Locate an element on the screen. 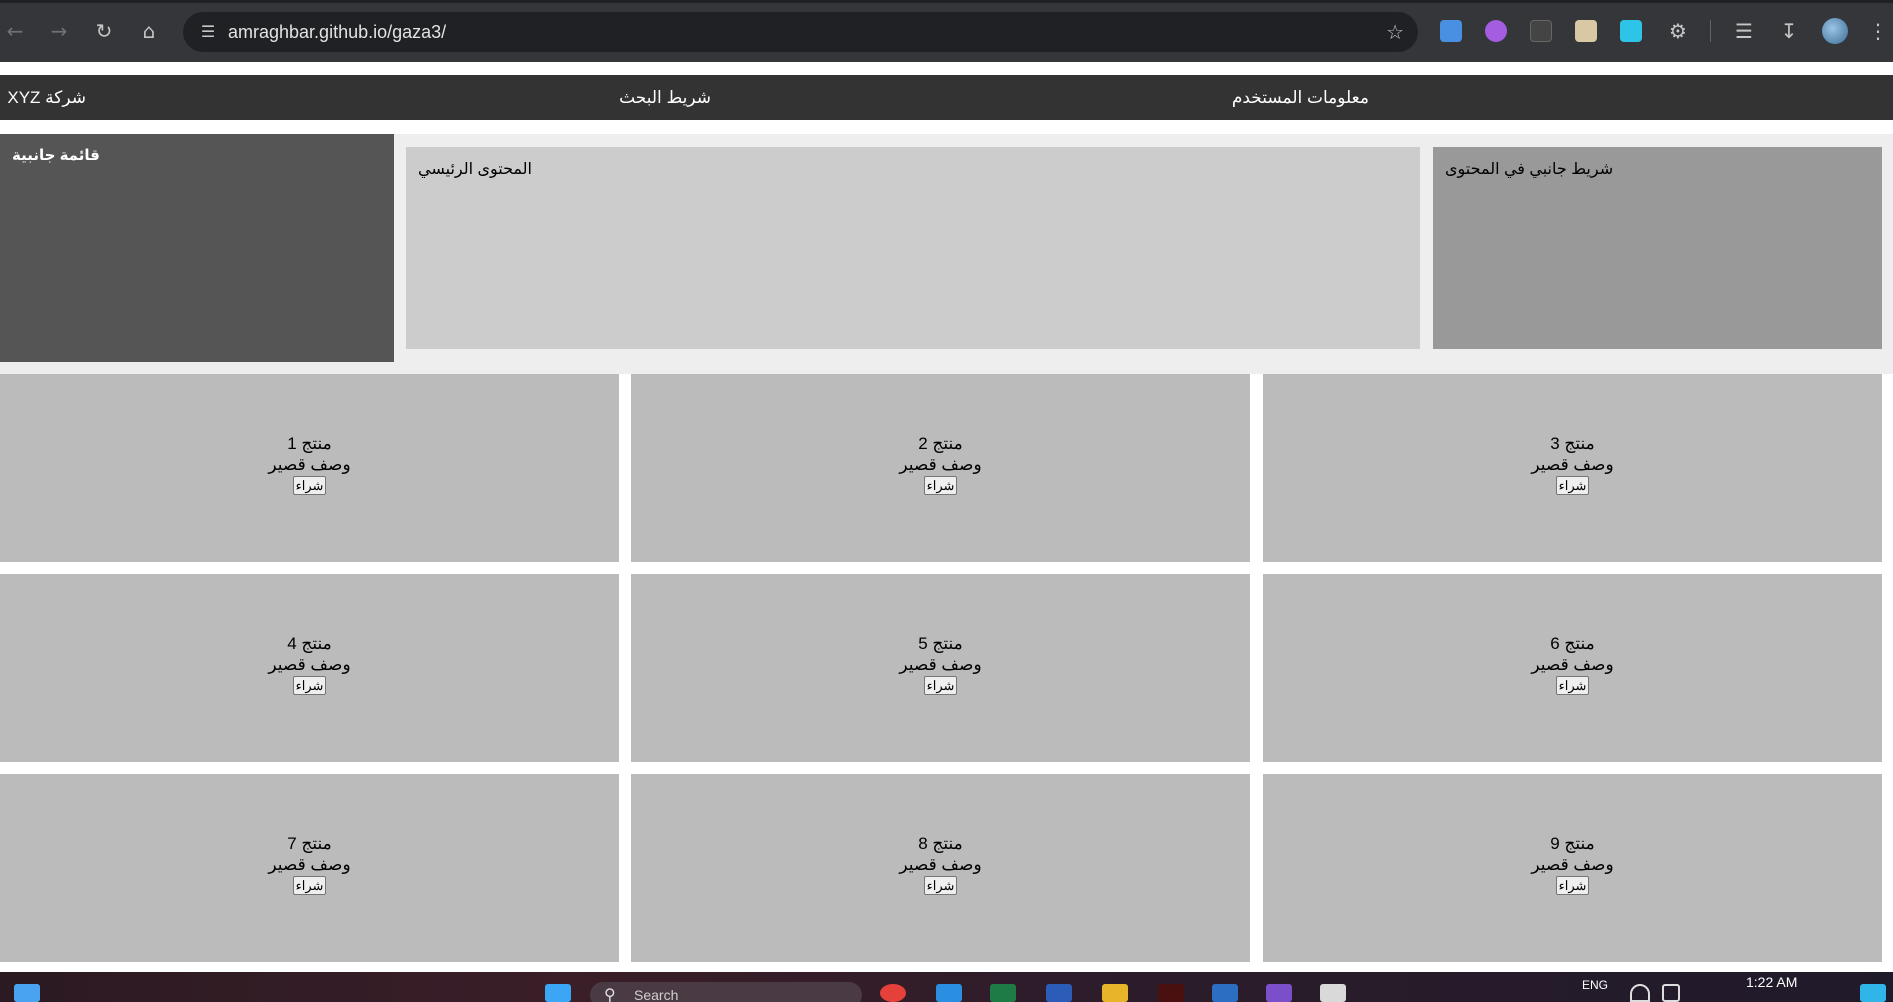  vscode-app-icon is located at coordinates (949, 993).